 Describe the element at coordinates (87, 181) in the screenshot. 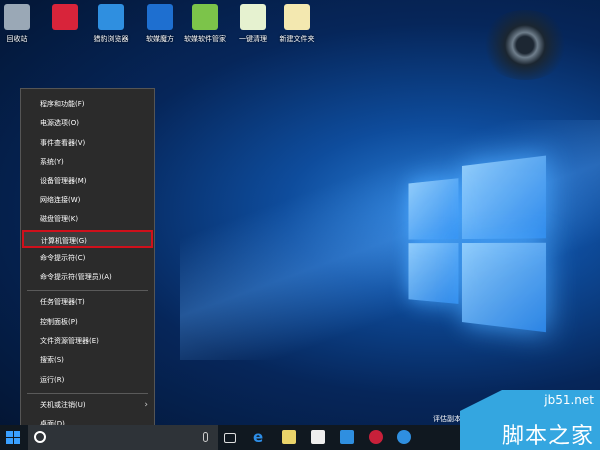

I see `menu-item: 设备管理器(M)` at that location.